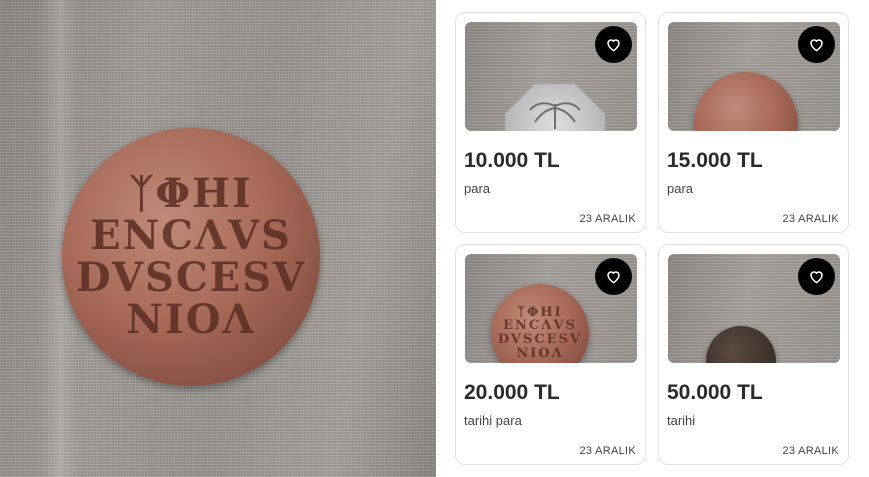 The image size is (869, 477). I want to click on listing-title: tarihi para, so click(493, 420).